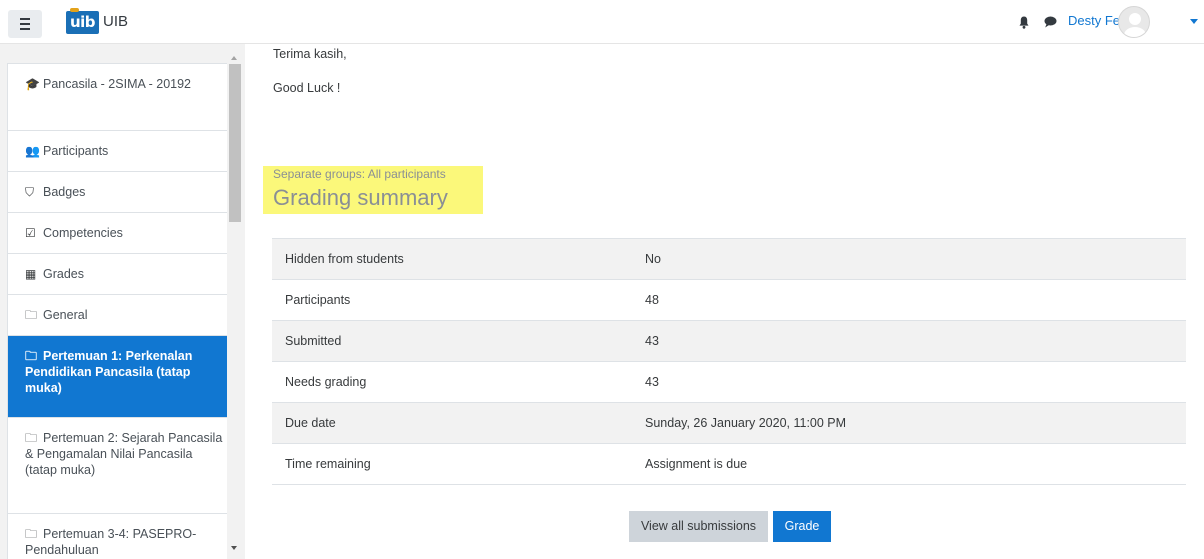 This screenshot has width=1204, height=559. I want to click on users-icon: 👥, so click(32, 151).